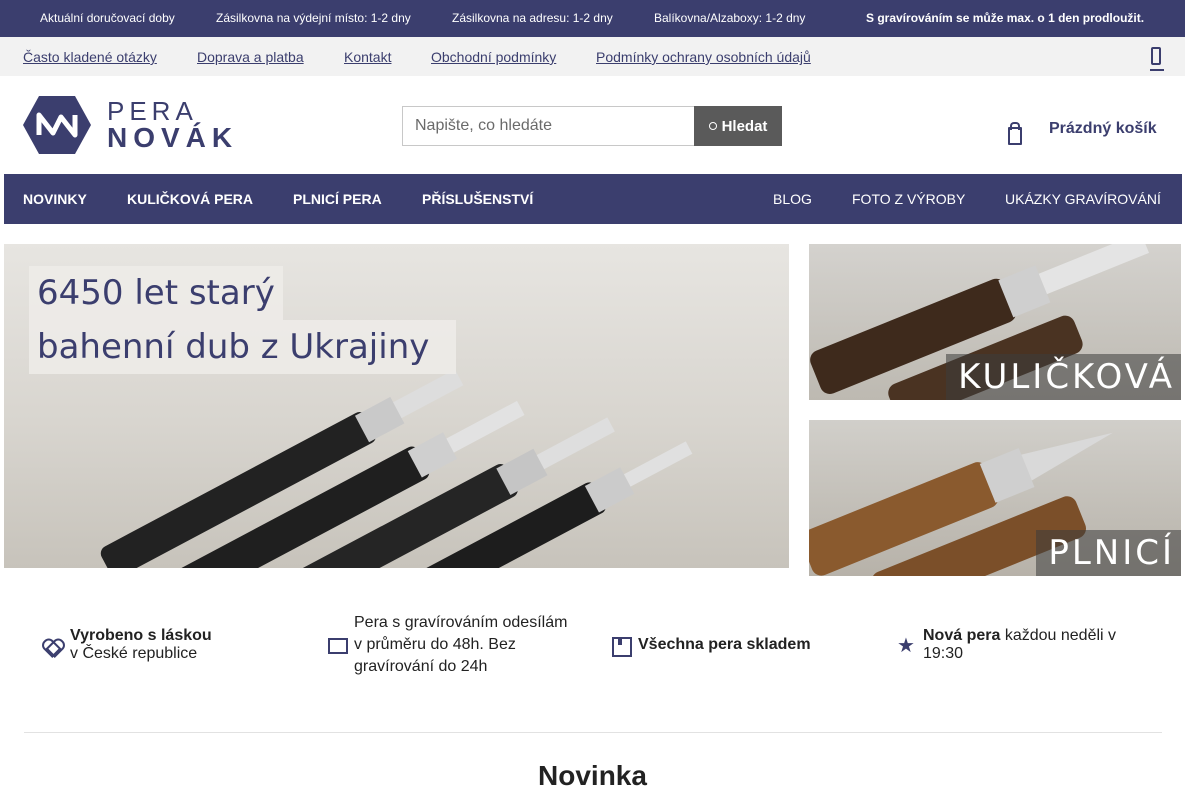 The image size is (1200, 800). What do you see at coordinates (1108, 553) in the screenshot?
I see `fountain-banner-label: PLNICÍ` at bounding box center [1108, 553].